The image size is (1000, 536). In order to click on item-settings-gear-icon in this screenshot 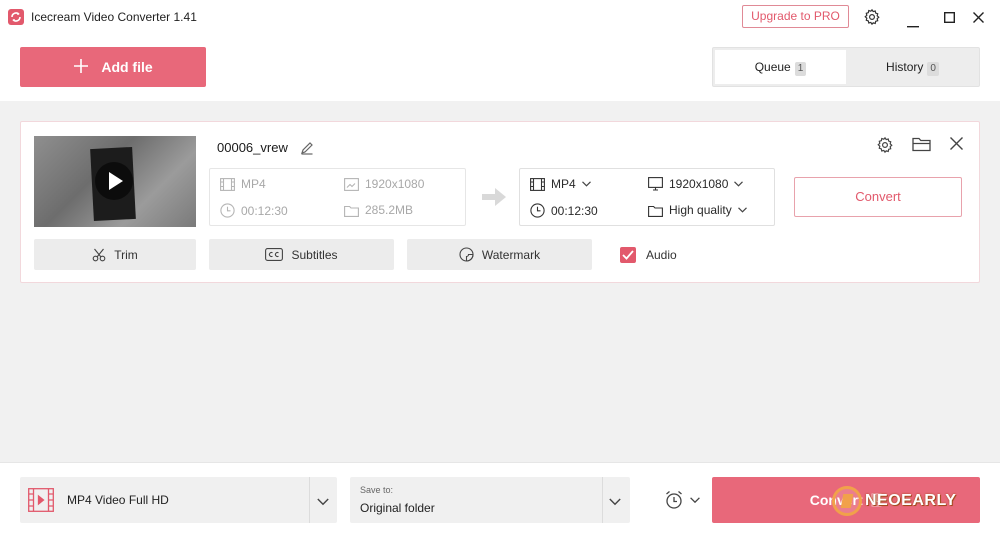, I will do `click(885, 146)`.